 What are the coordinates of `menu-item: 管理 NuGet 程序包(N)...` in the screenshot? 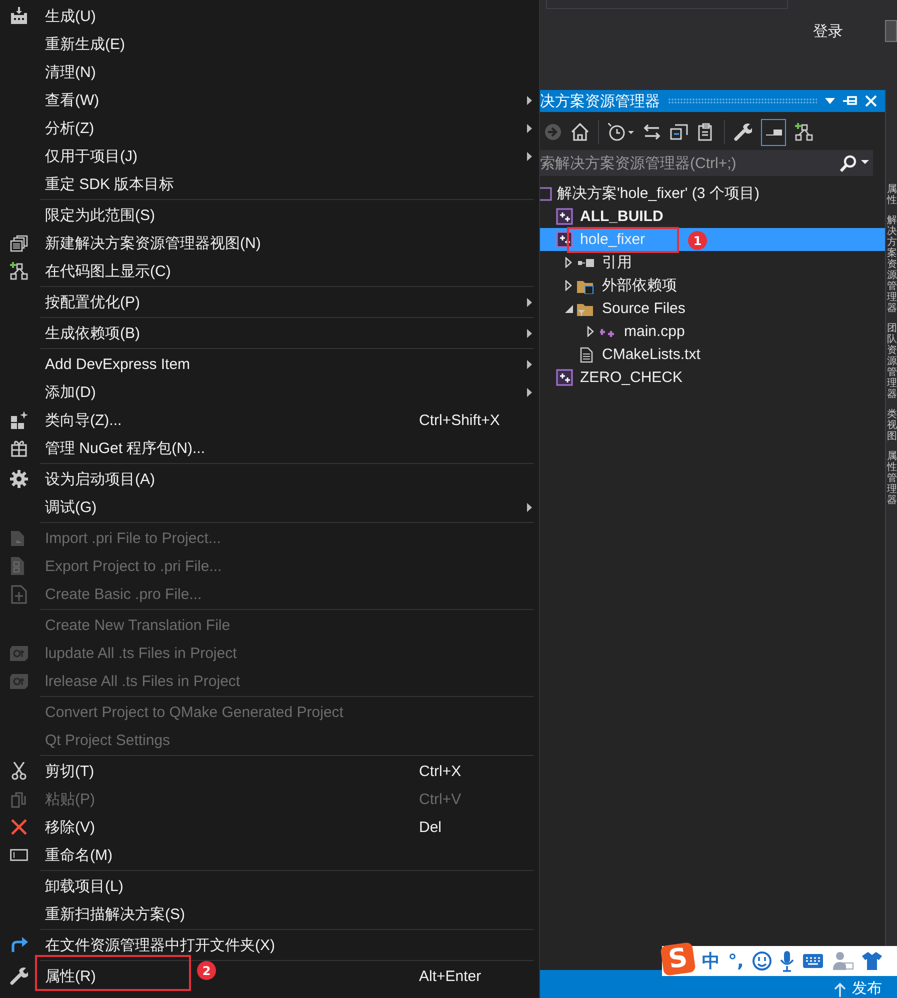 It's located at (103, 448).